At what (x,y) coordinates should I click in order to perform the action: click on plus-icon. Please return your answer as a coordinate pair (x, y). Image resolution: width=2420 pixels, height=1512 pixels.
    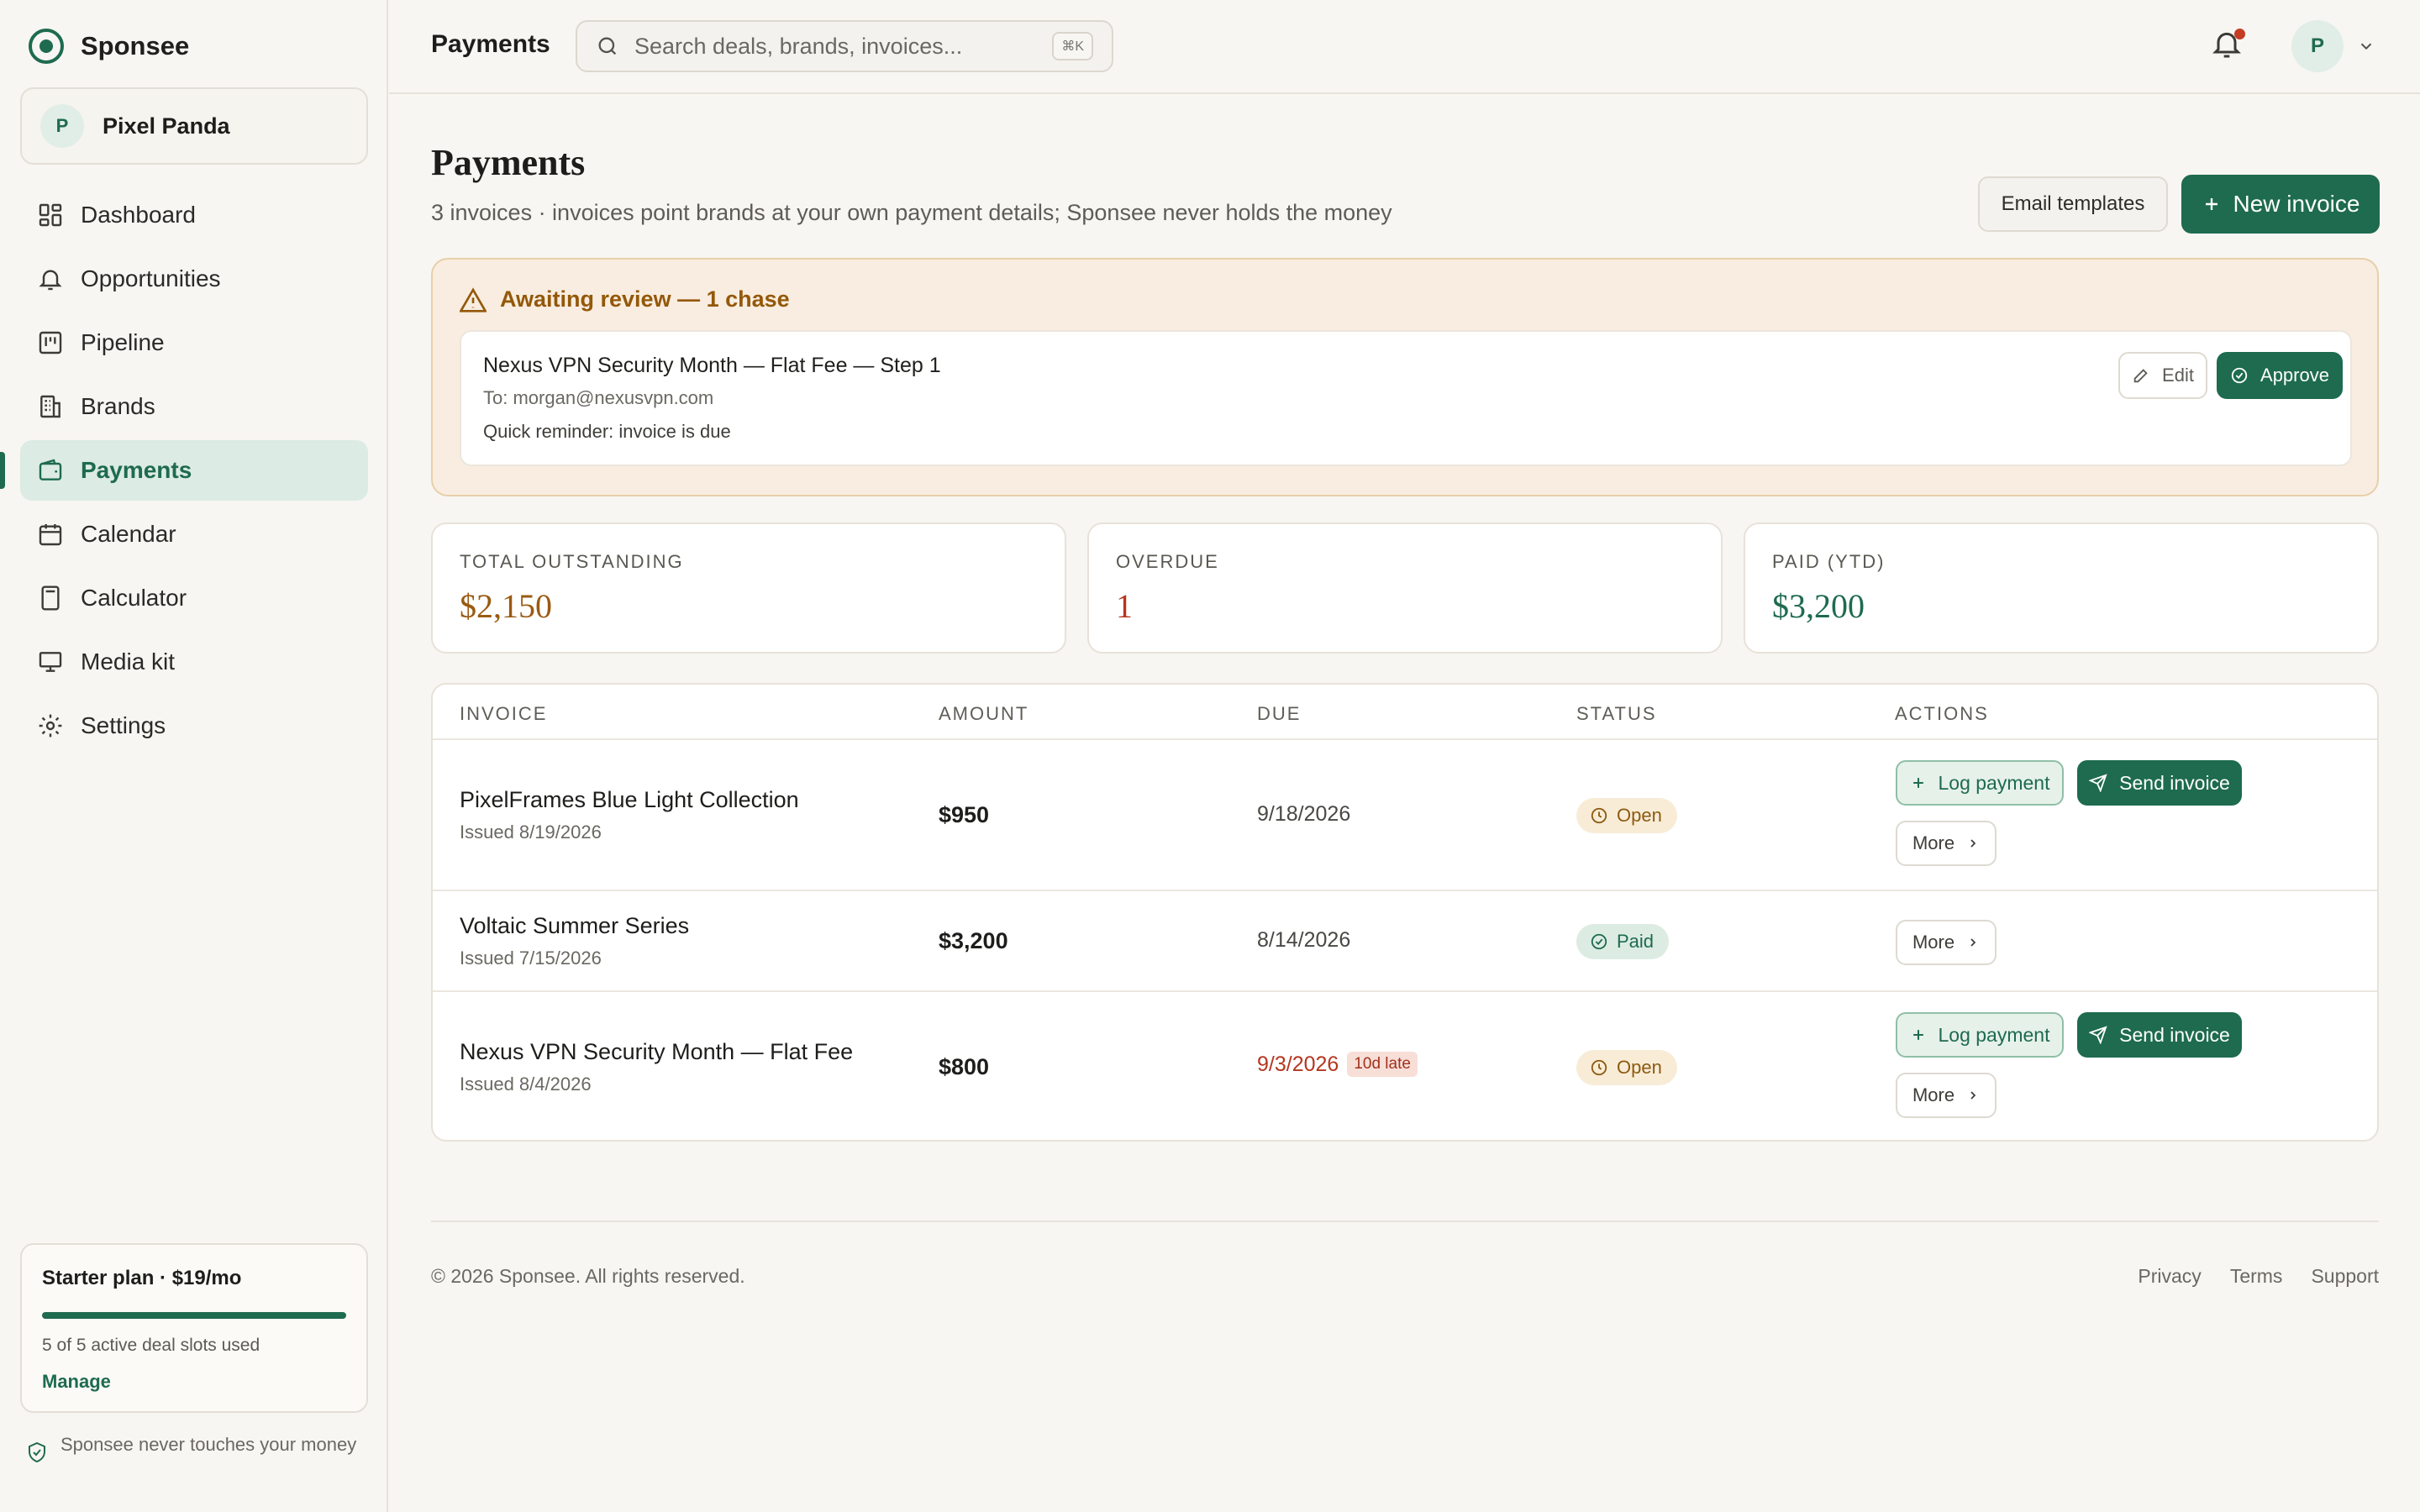
    Looking at the image, I should click on (1919, 1034).